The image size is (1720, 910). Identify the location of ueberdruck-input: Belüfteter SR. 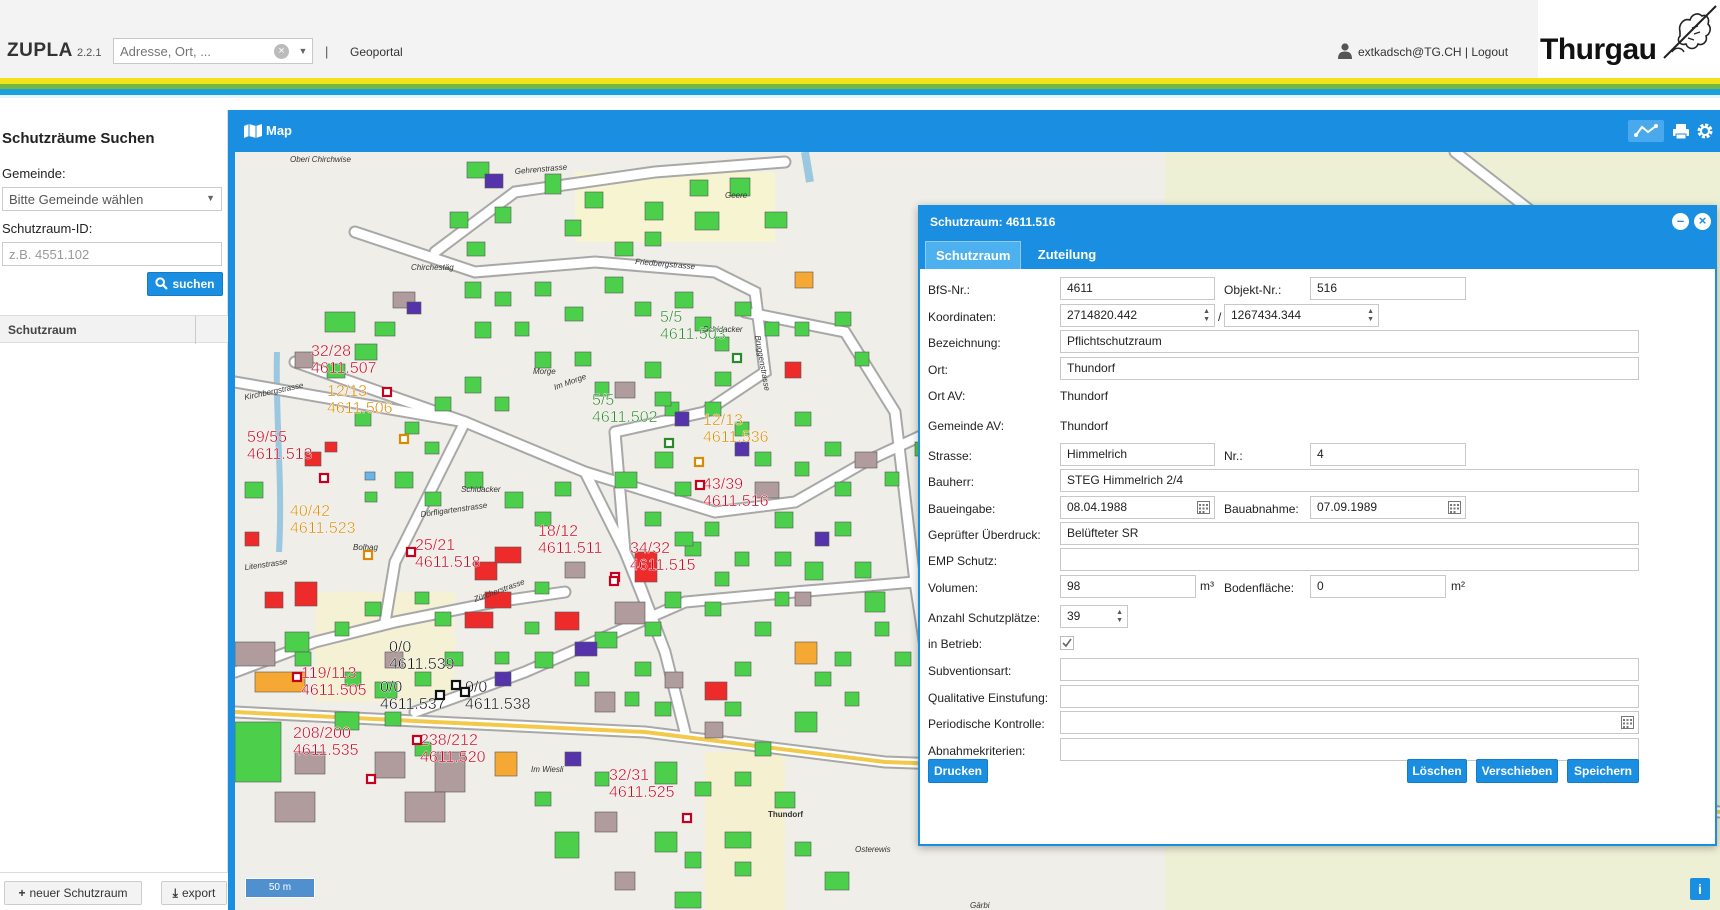
(1349, 533).